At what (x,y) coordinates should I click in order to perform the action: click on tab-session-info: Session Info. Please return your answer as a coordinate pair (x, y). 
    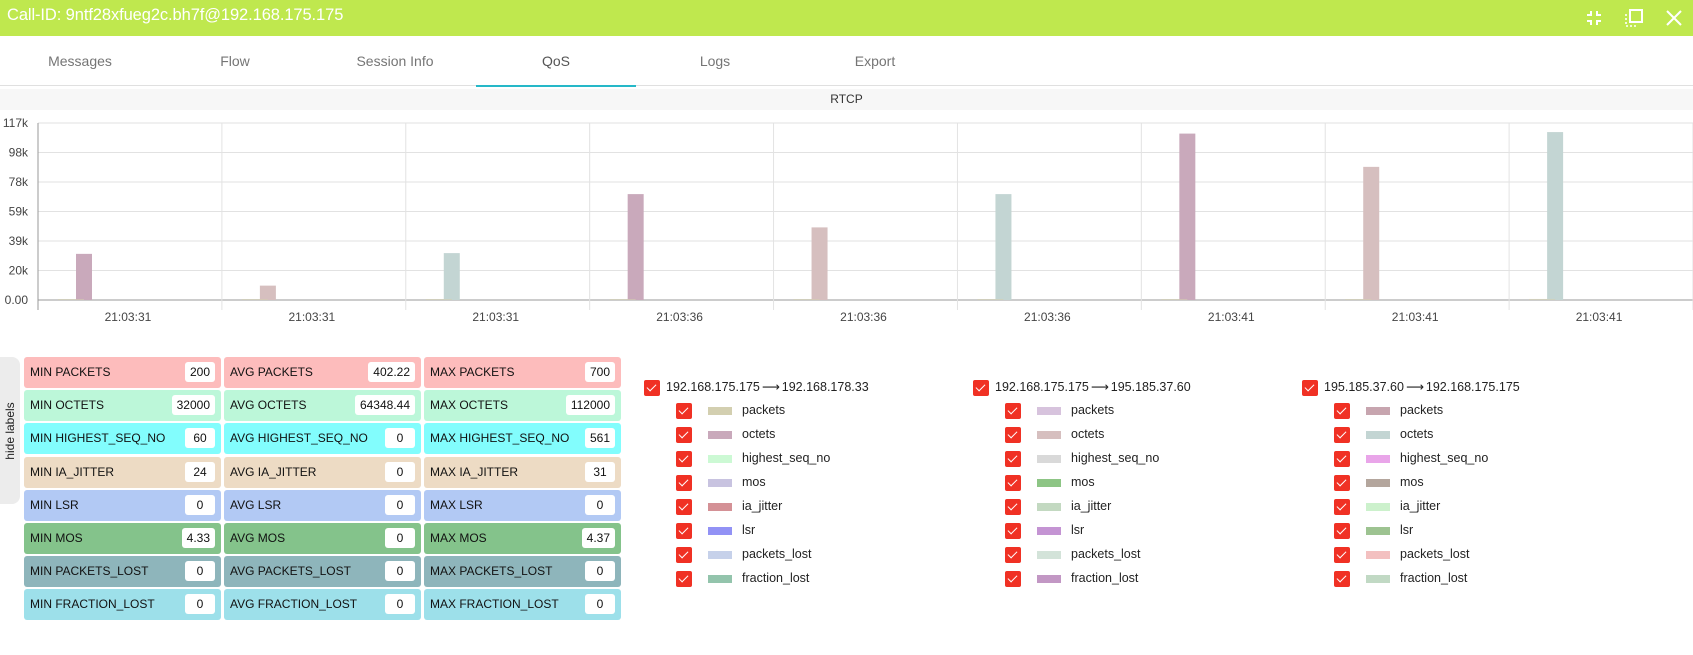
    Looking at the image, I should click on (395, 61).